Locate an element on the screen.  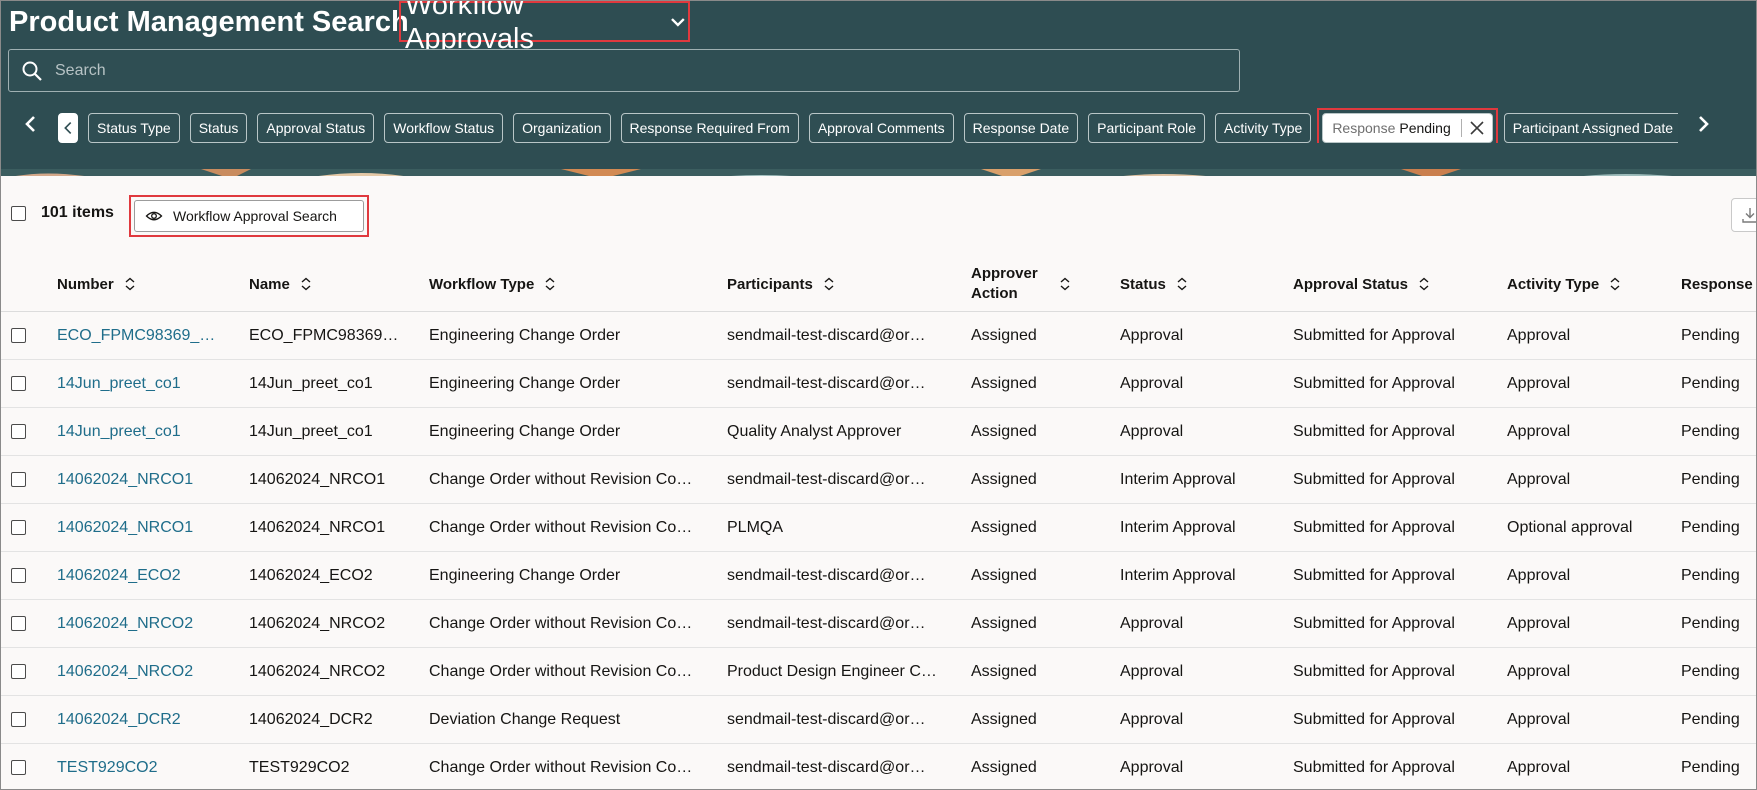
filter-chip-status-type: Status Type is located at coordinates (134, 128).